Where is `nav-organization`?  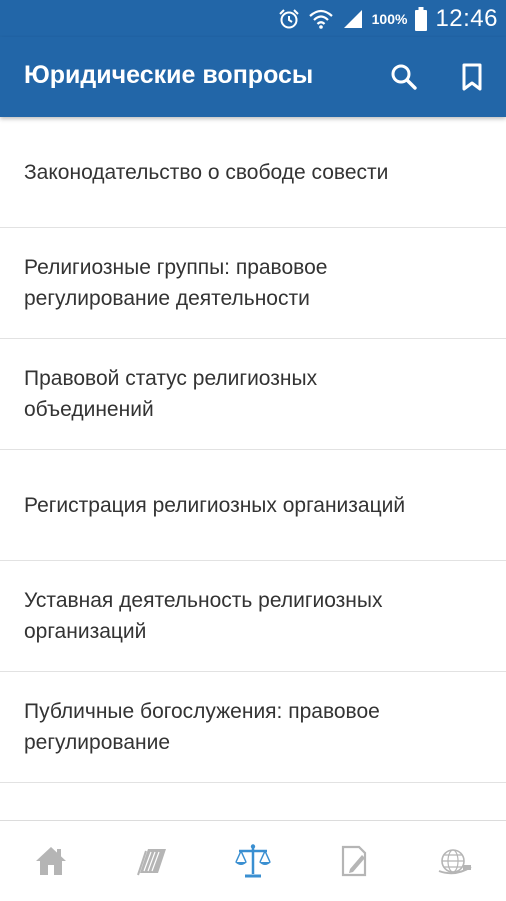 nav-organization is located at coordinates (455, 861).